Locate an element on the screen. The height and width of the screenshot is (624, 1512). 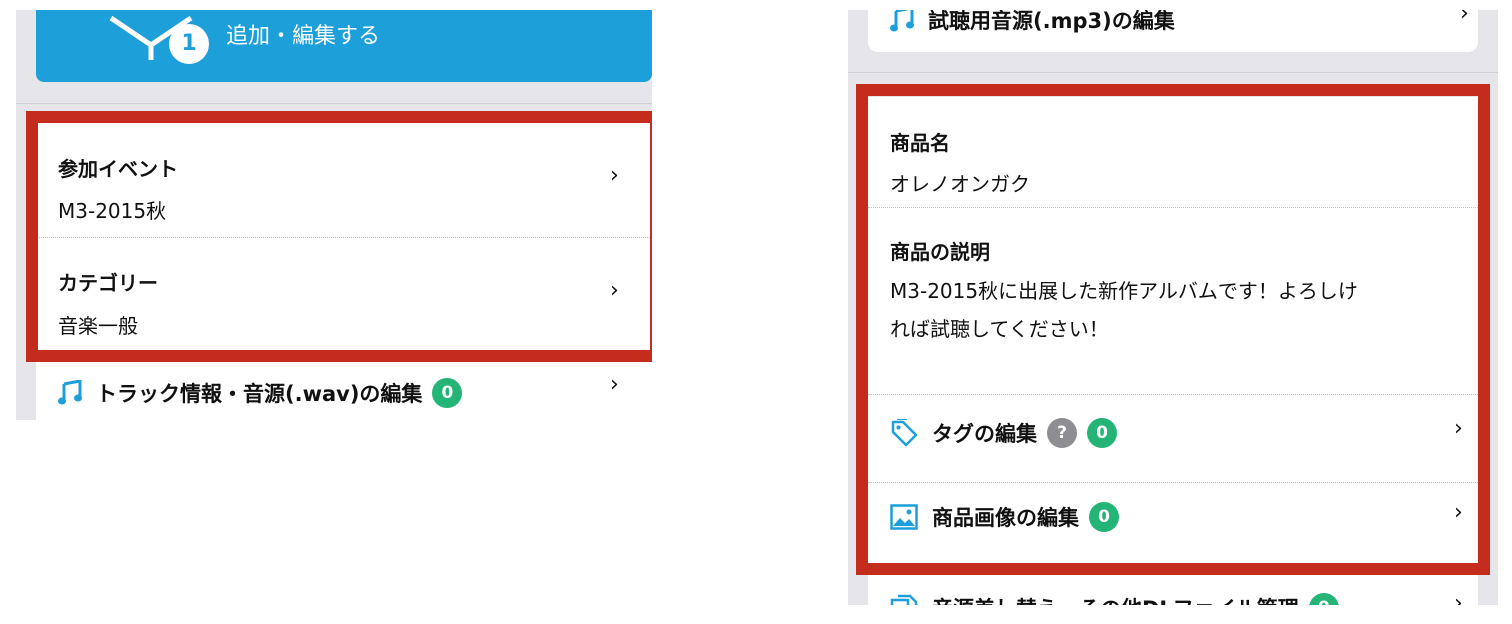
file-copy-icon is located at coordinates (904, 599).